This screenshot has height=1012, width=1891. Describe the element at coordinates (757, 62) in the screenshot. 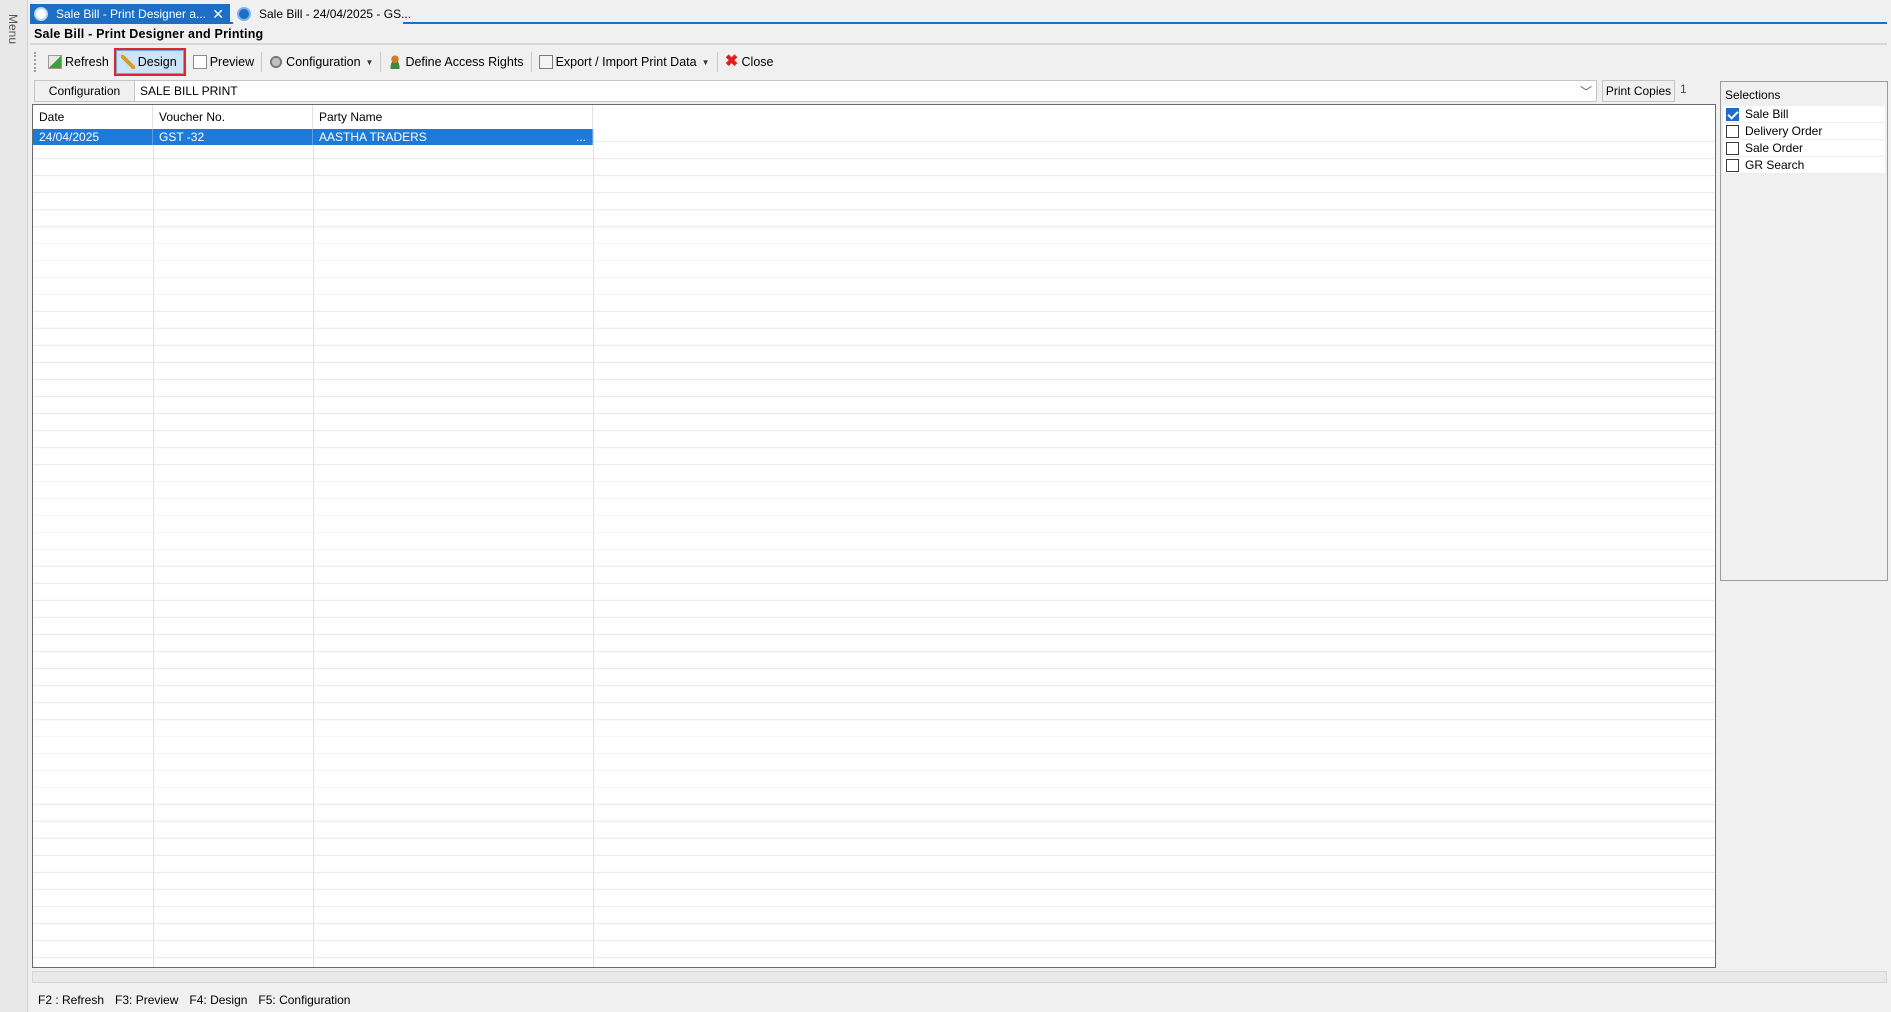

I see `close-label: Close` at that location.